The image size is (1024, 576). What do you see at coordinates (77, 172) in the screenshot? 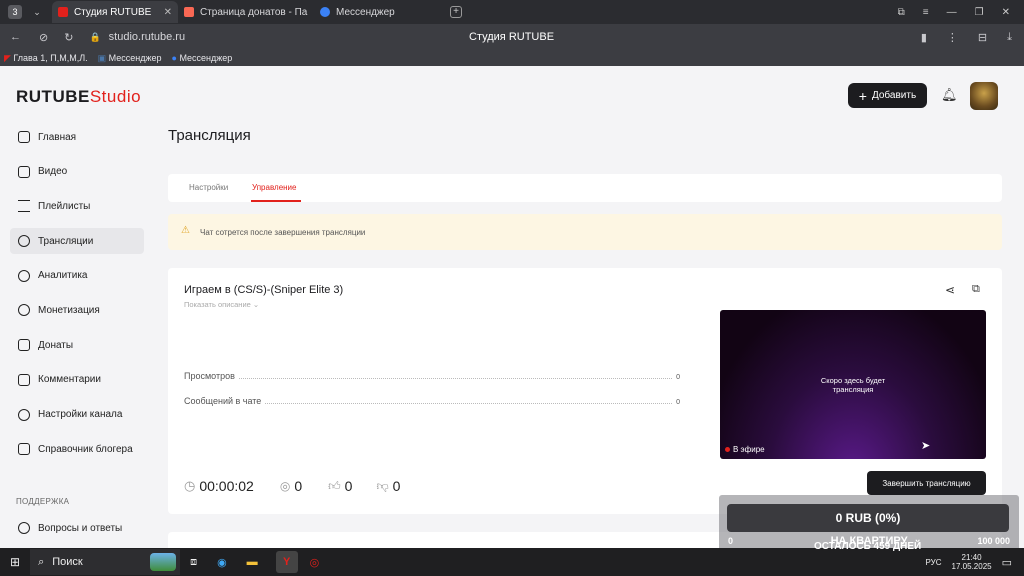
I see `sidebar-item-video: Видео` at bounding box center [77, 172].